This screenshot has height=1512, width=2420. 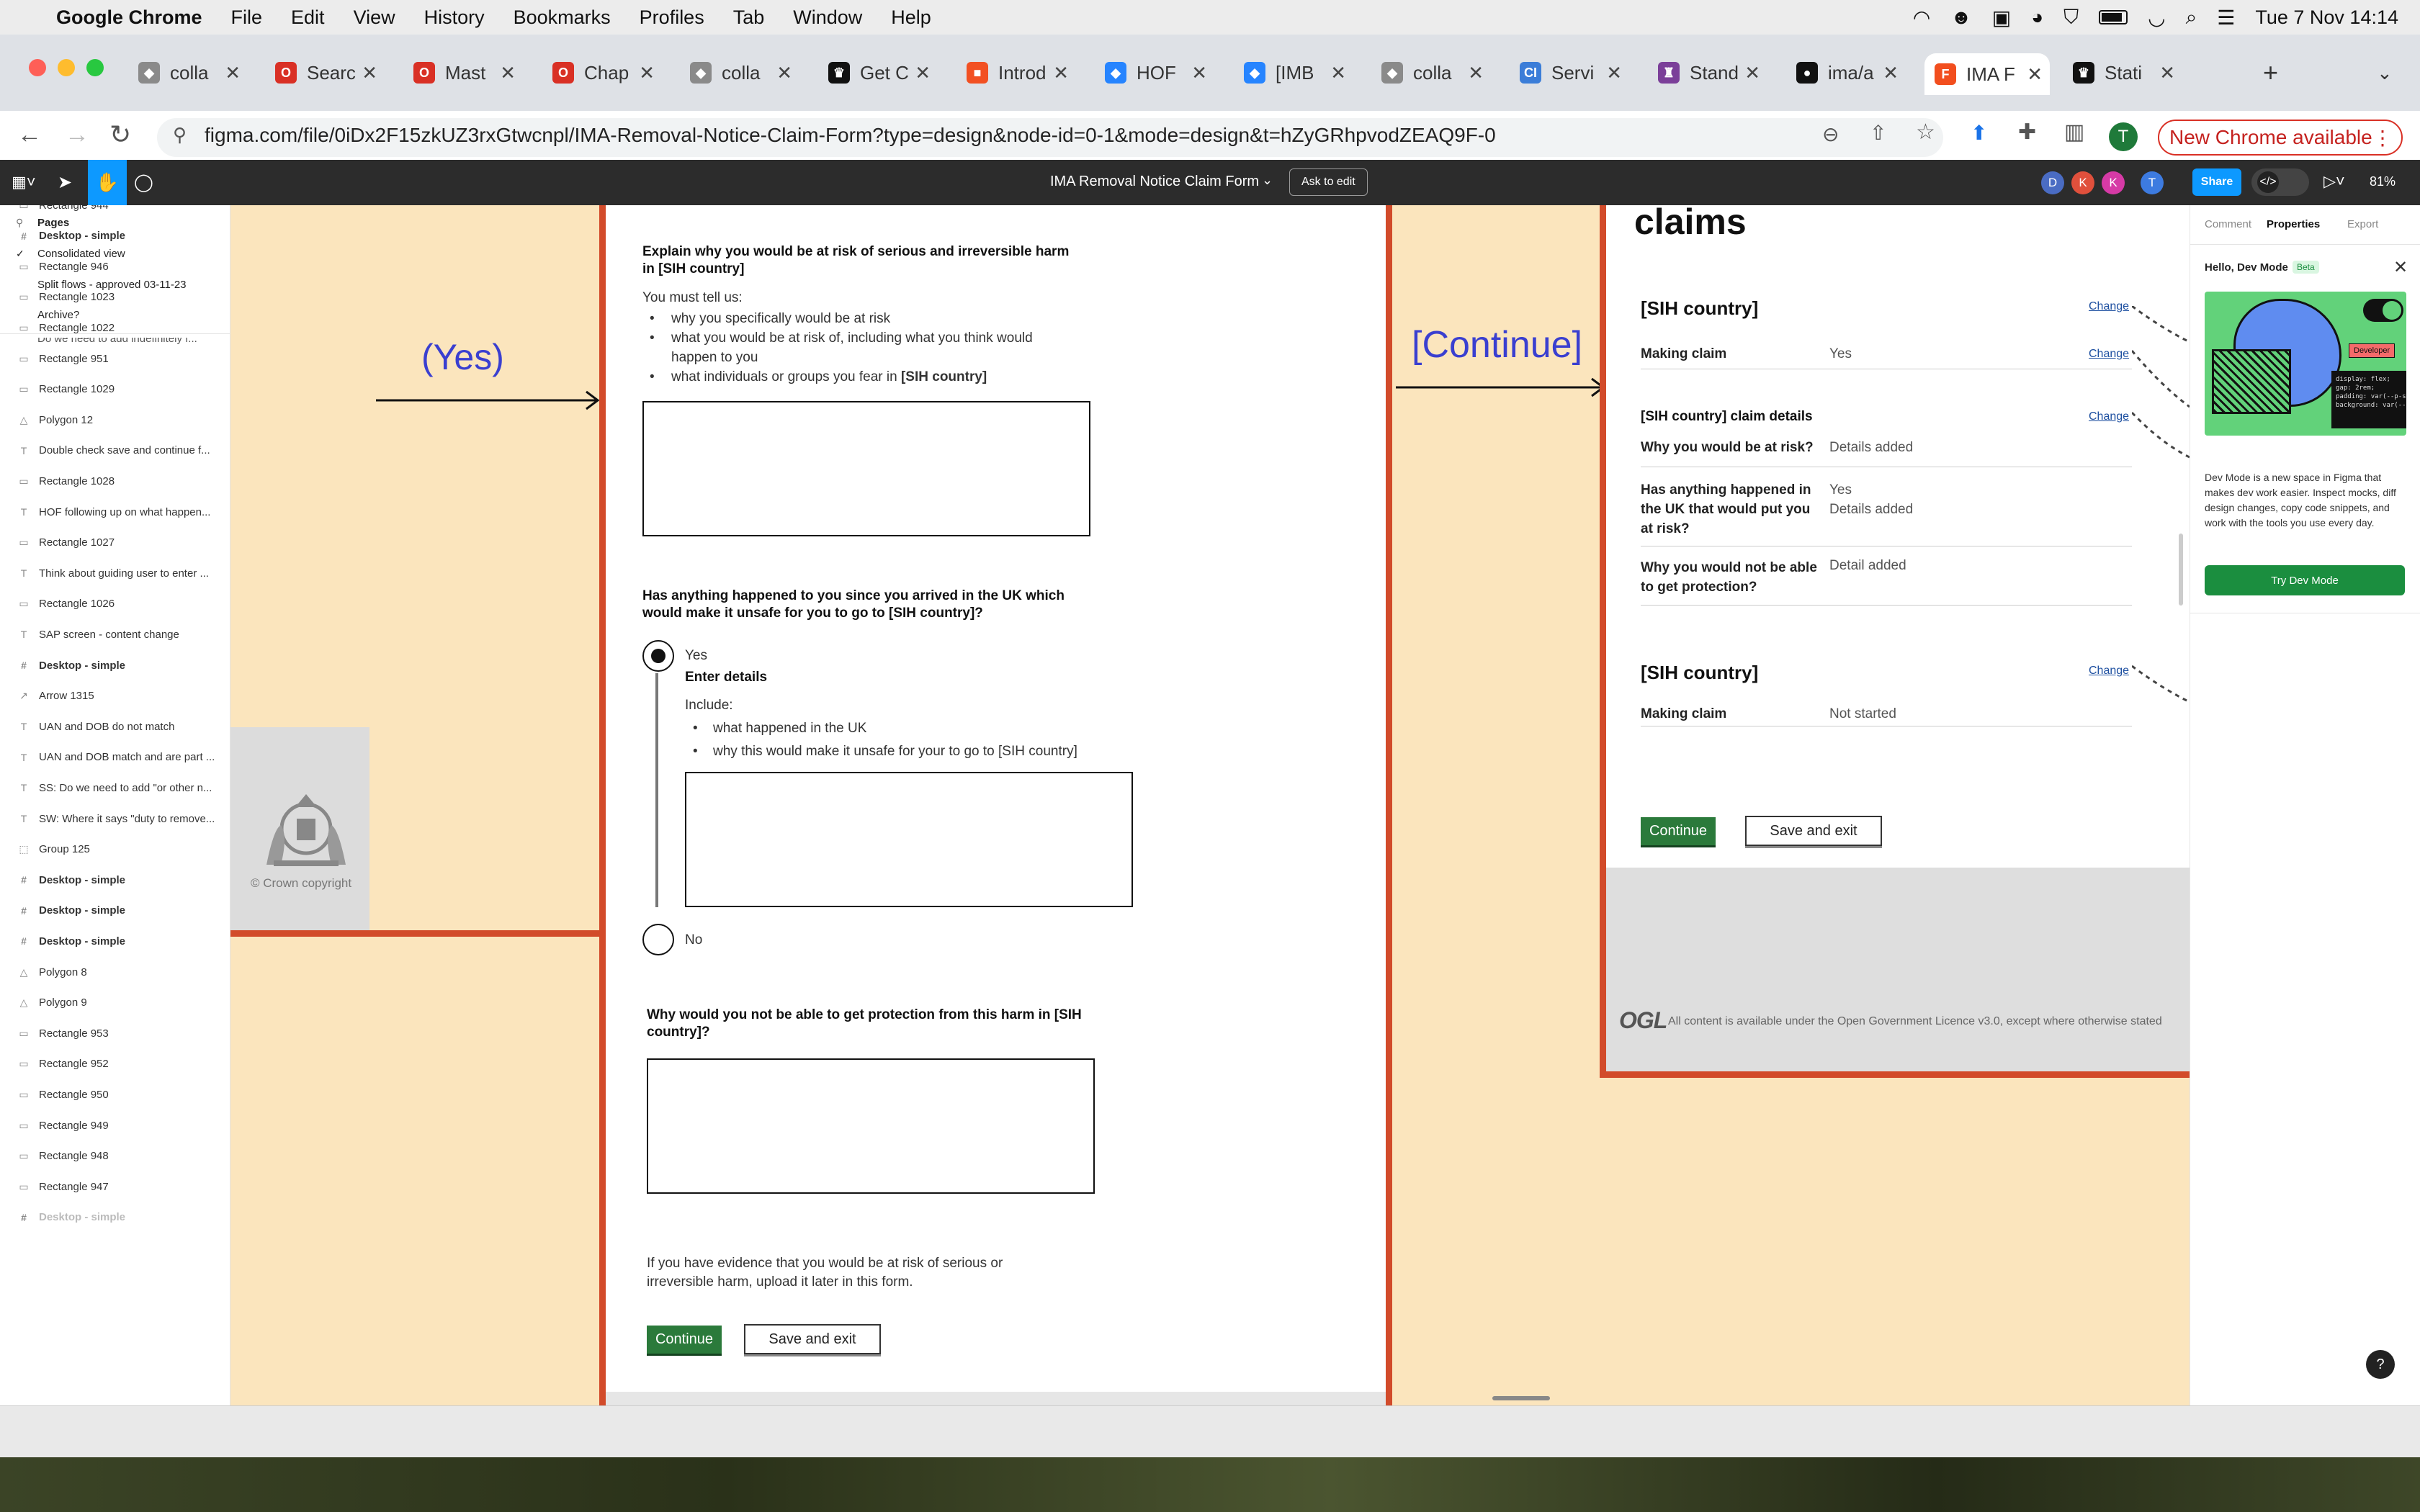 What do you see at coordinates (66, 67) in the screenshot?
I see `minimize-window-button` at bounding box center [66, 67].